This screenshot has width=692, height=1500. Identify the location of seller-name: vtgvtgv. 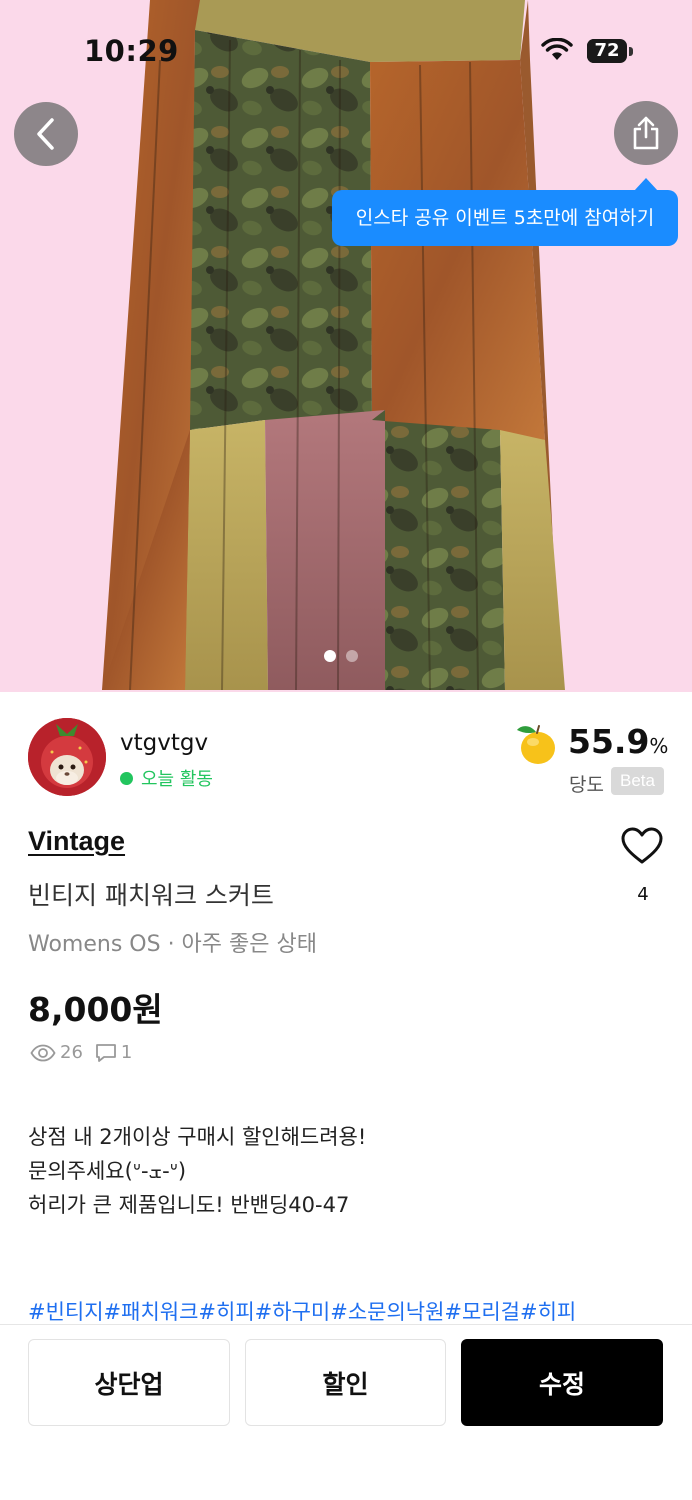
(164, 743).